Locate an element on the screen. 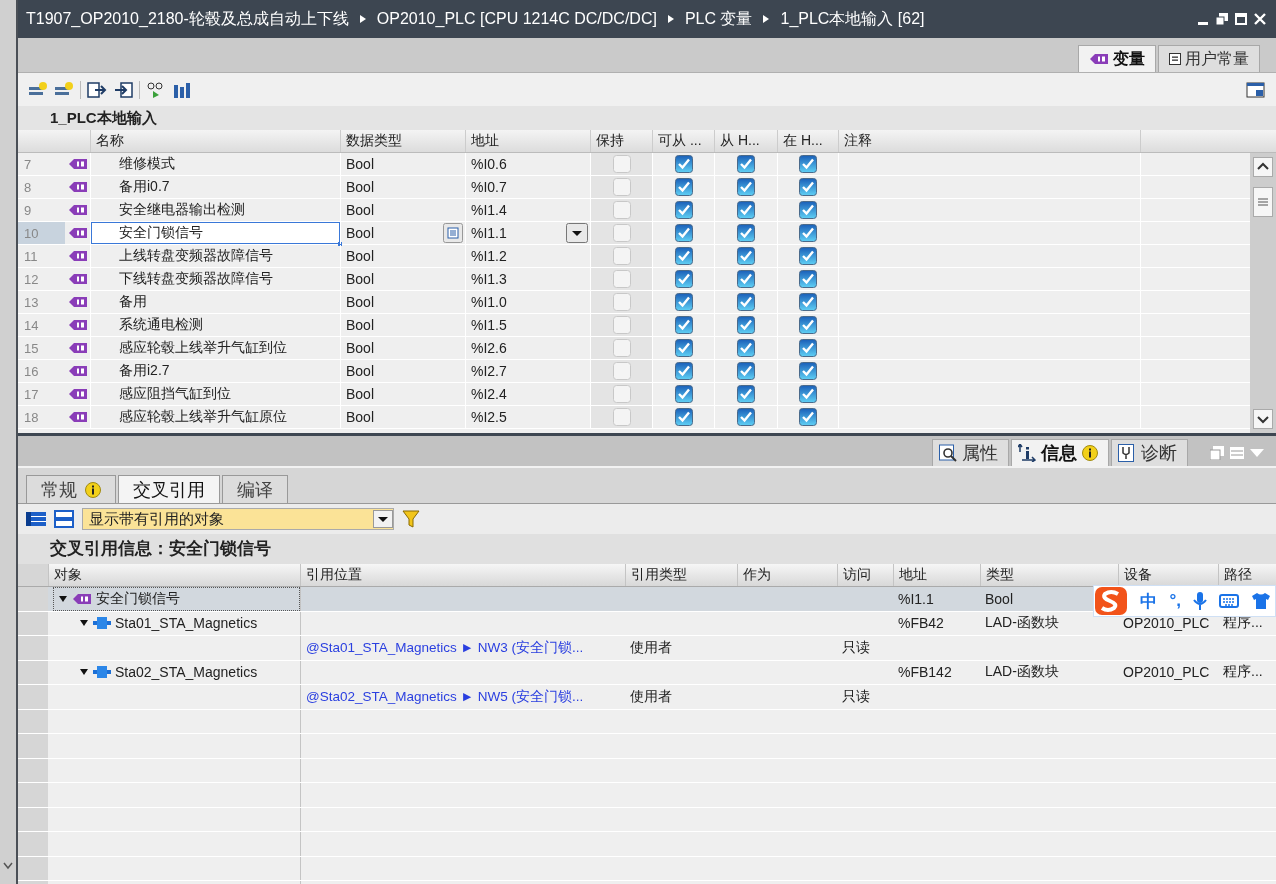  column-header: 对象 is located at coordinates (174, 575).